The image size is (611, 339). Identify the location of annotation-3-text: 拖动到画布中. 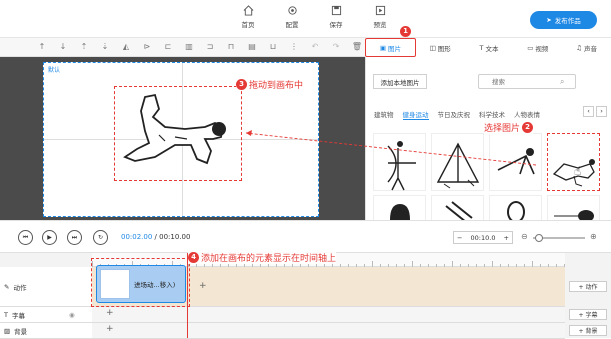
(276, 86).